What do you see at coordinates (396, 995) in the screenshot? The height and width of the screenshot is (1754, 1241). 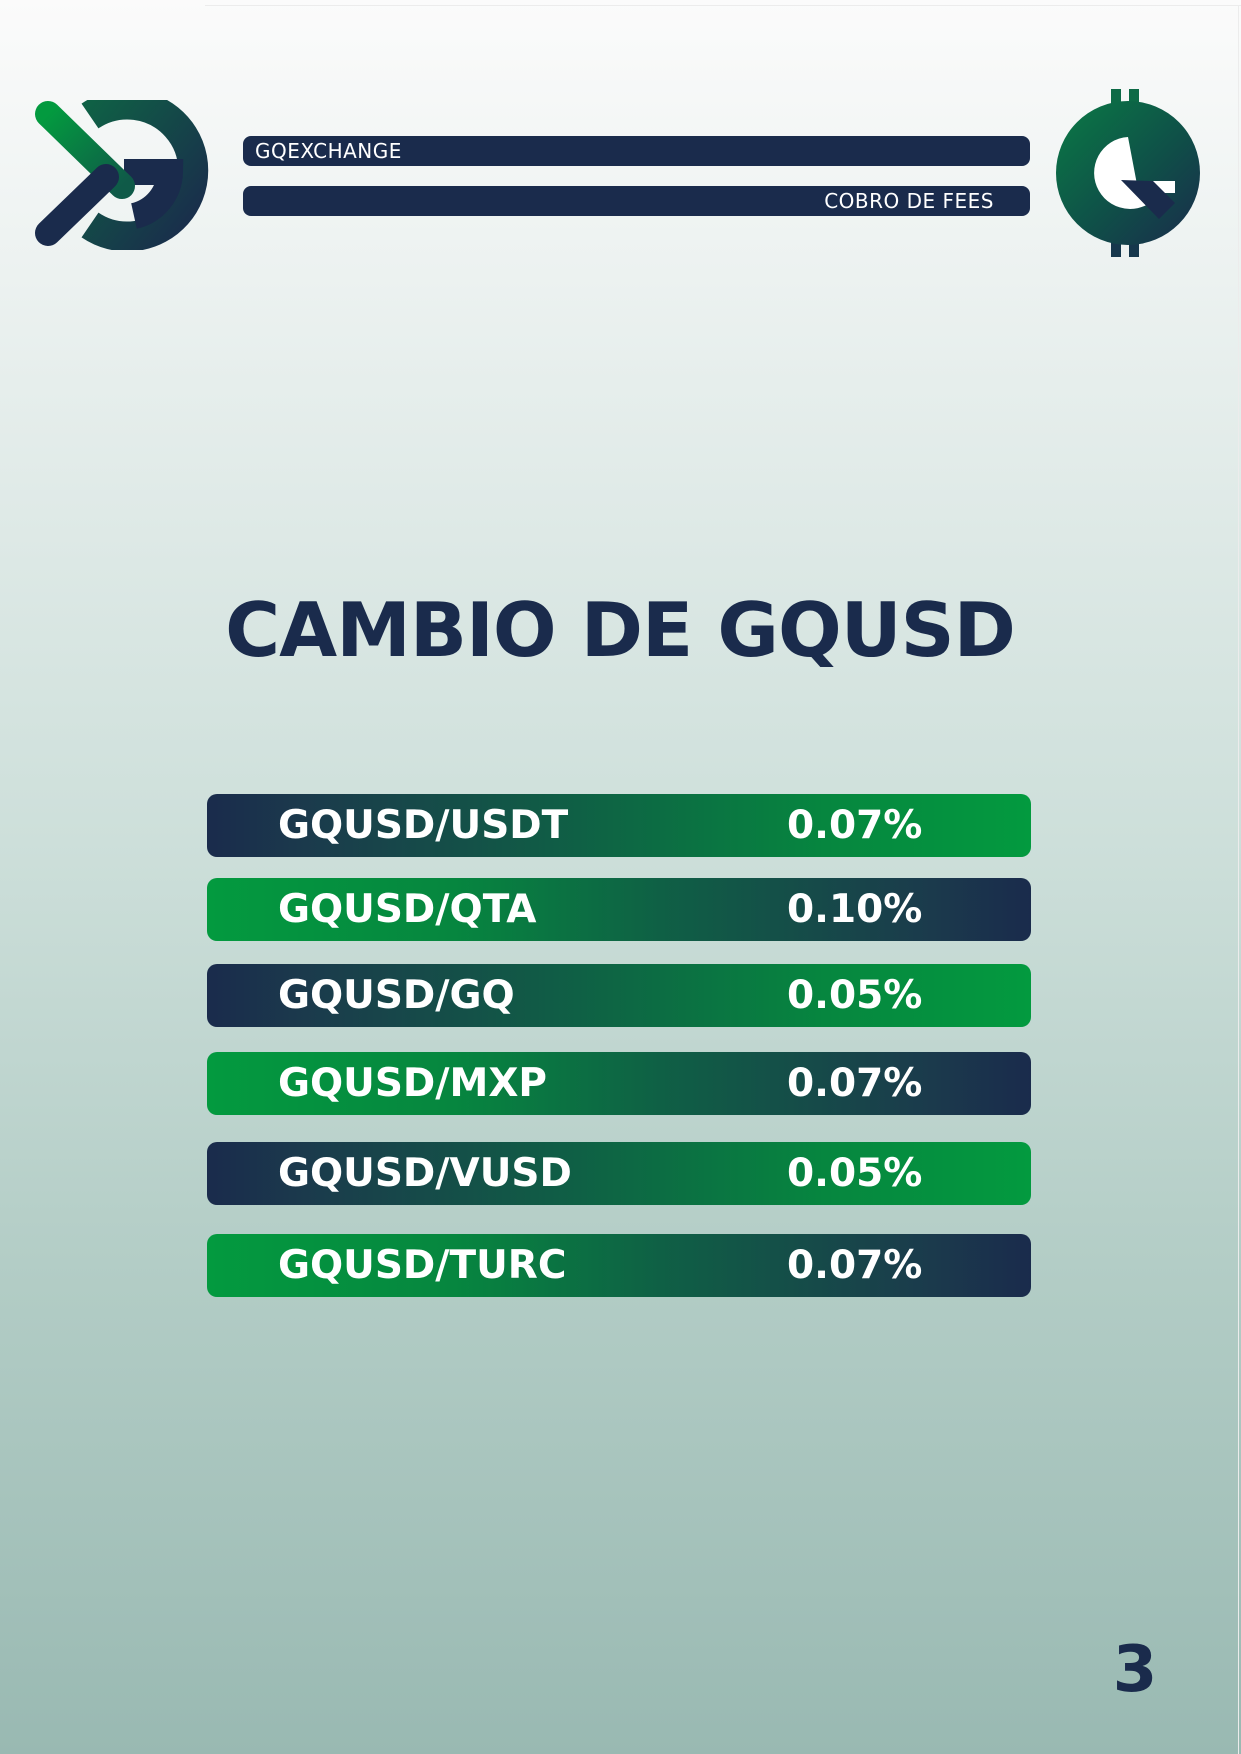 I see `pair-label: GQUSD/GQ` at bounding box center [396, 995].